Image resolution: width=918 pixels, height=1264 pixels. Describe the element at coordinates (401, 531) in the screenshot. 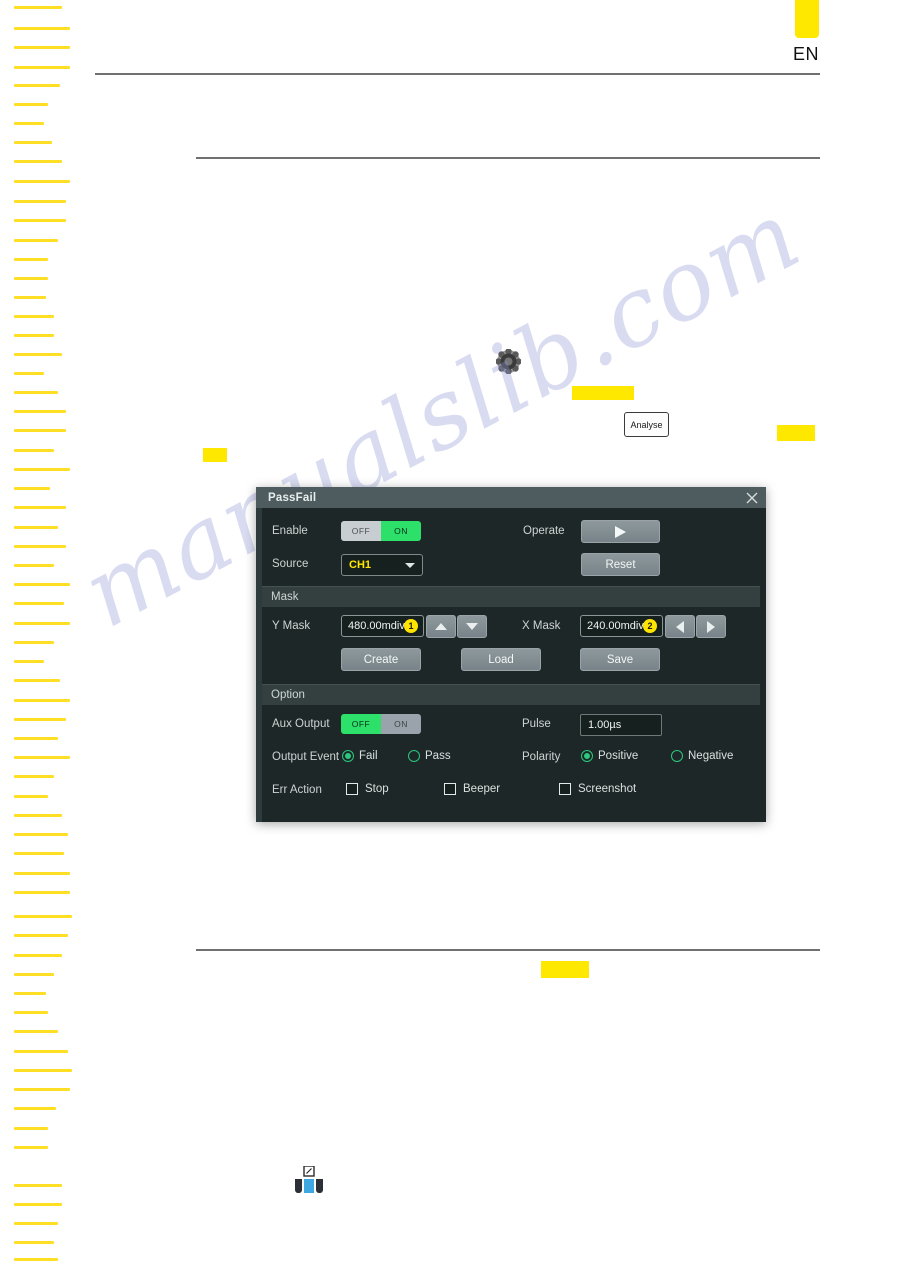

I see `enable-toggle-on: ON` at that location.